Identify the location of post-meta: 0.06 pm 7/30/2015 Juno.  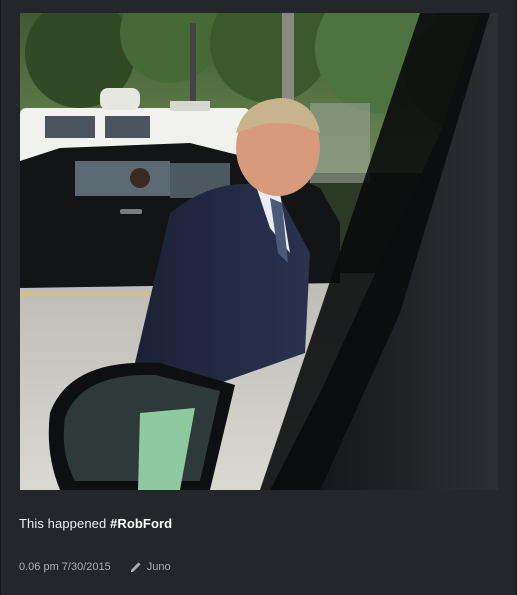
(95, 567).